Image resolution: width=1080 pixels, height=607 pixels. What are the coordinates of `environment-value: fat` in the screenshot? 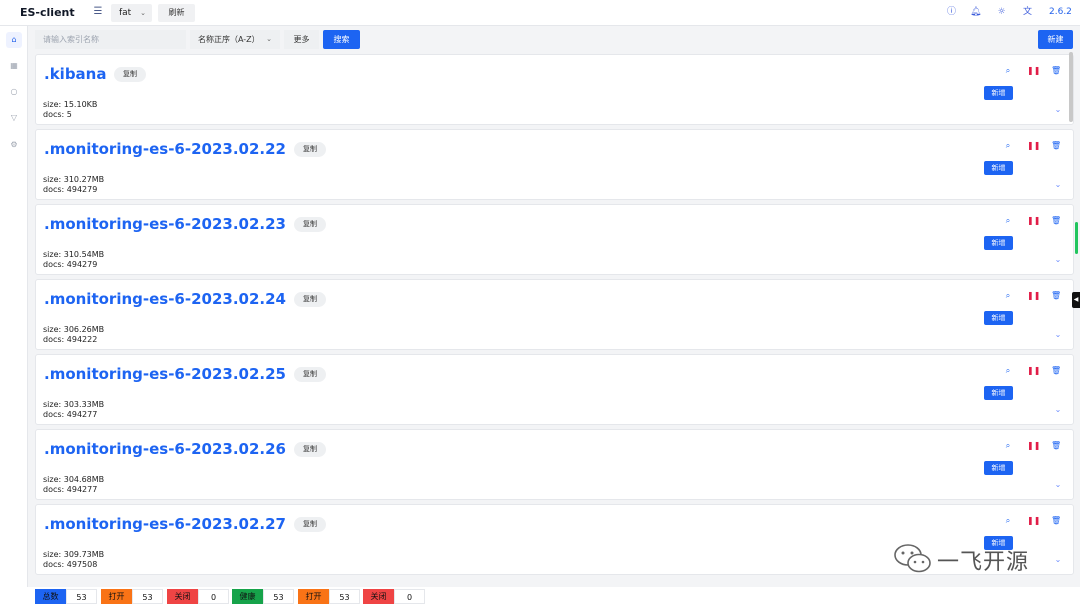 It's located at (125, 13).